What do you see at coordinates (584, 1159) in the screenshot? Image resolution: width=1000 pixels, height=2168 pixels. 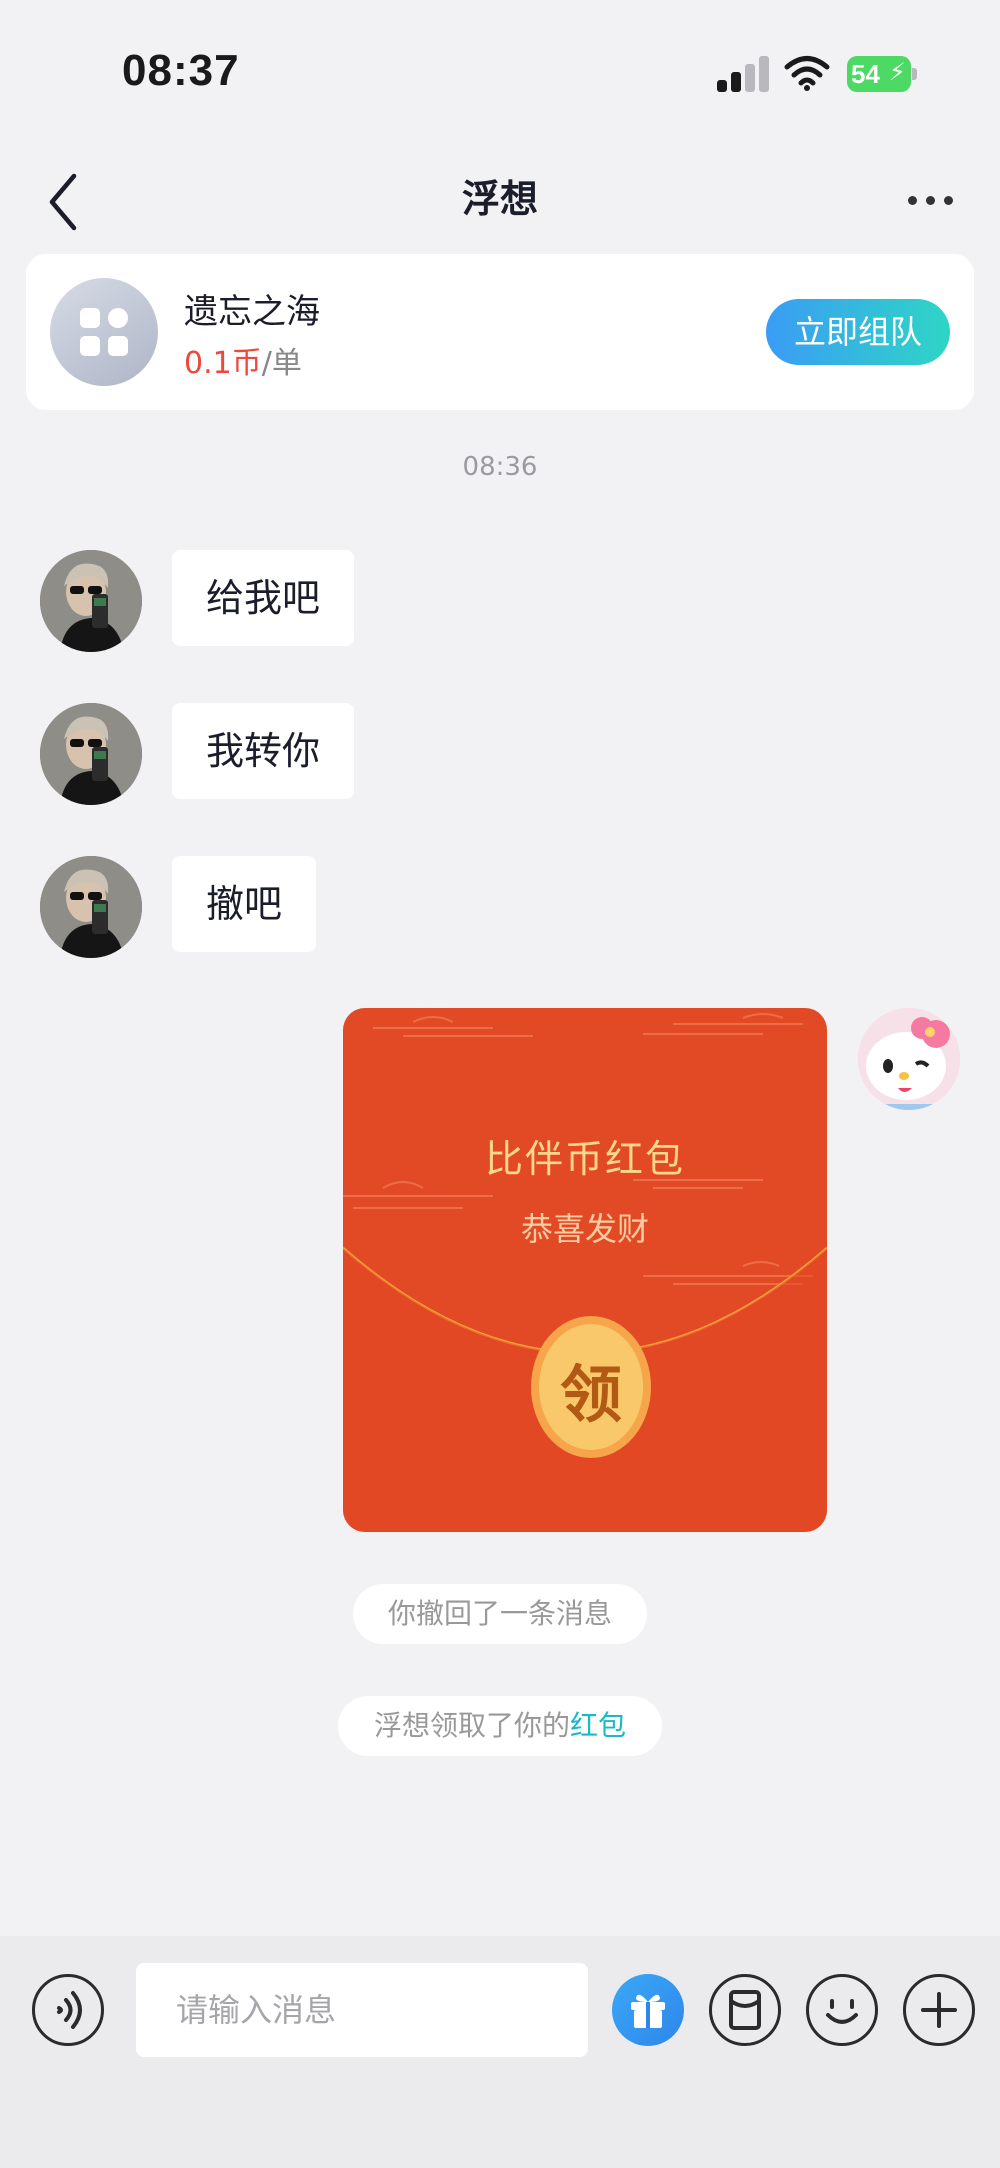 I see `red-packet-title: 比伴币红包` at bounding box center [584, 1159].